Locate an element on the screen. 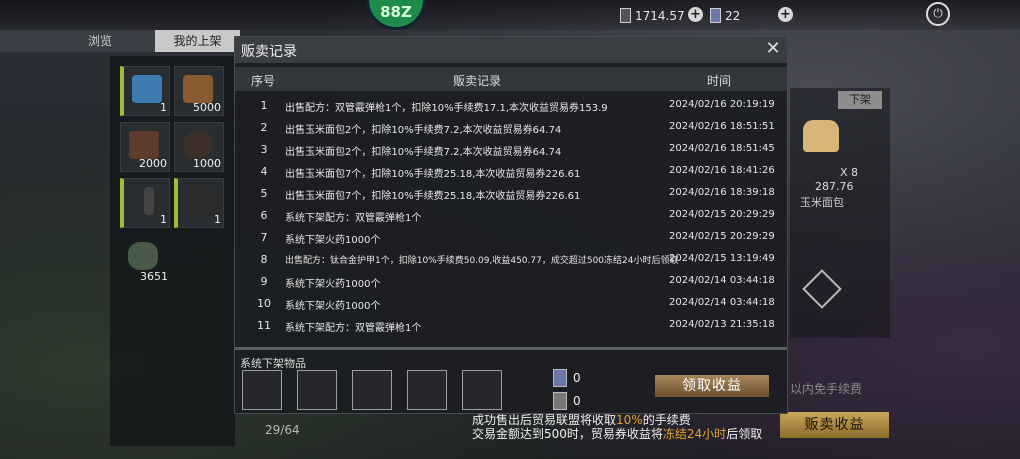  trade-ticket-income-value: 0 is located at coordinates (577, 401).